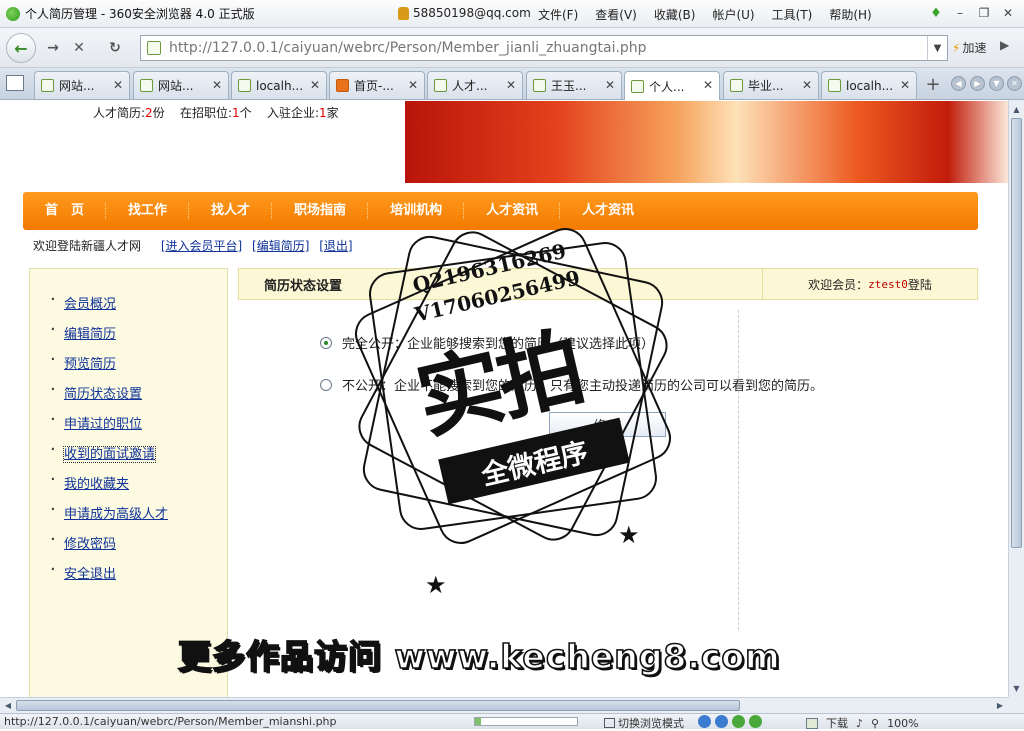  Describe the element at coordinates (79, 48) in the screenshot. I see `stop-button: ✕` at that location.